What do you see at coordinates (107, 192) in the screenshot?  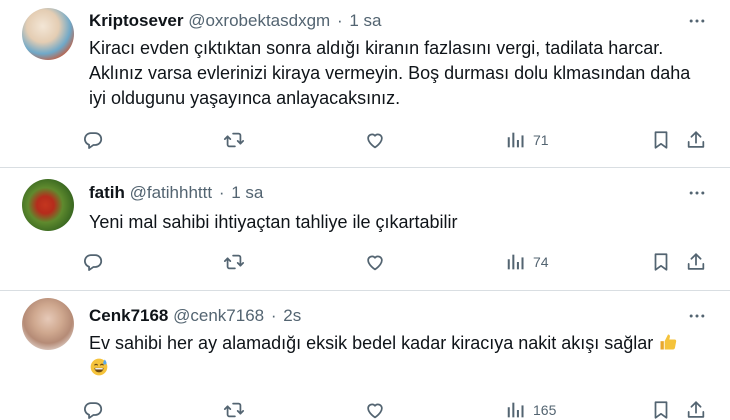 I see `author-name: fatih` at bounding box center [107, 192].